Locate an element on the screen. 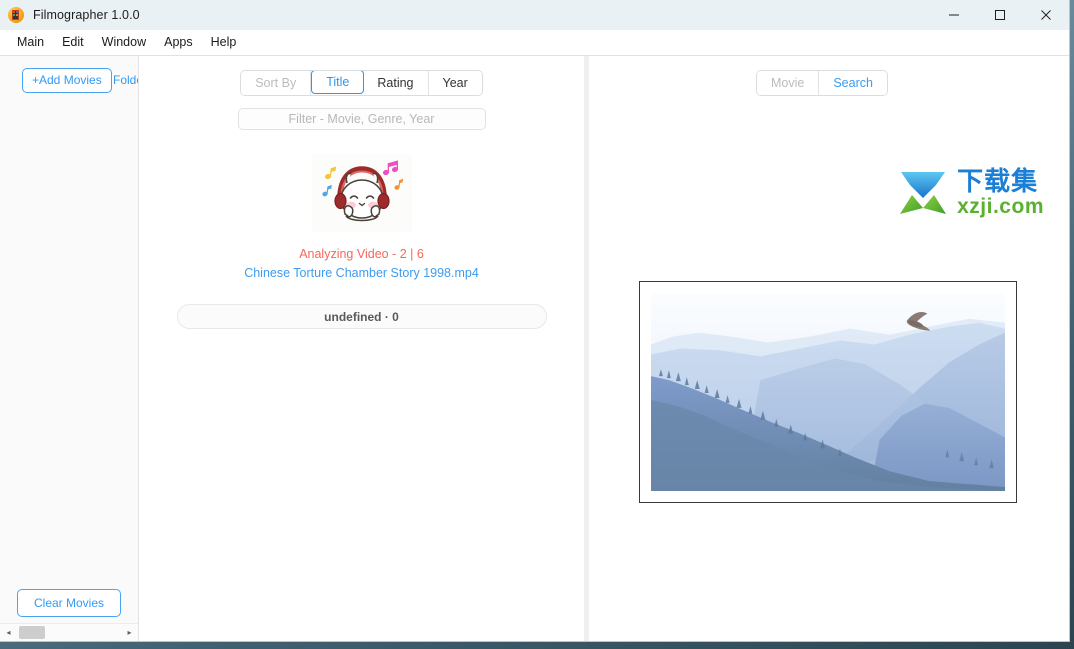 The image size is (1074, 649). scroll-right-arrow-icon: ▸ is located at coordinates (129, 632).